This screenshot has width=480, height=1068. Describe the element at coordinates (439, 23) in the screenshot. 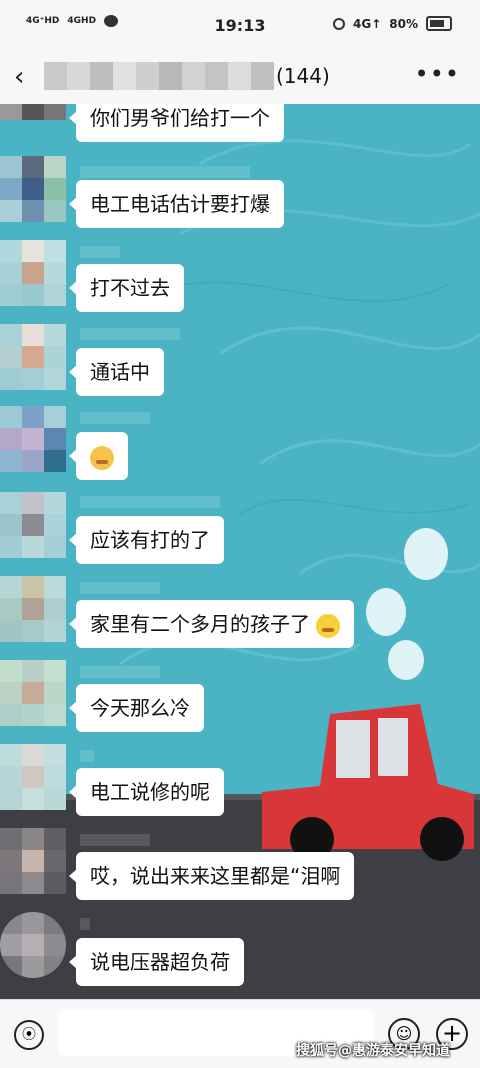

I see `battery-icon` at that location.